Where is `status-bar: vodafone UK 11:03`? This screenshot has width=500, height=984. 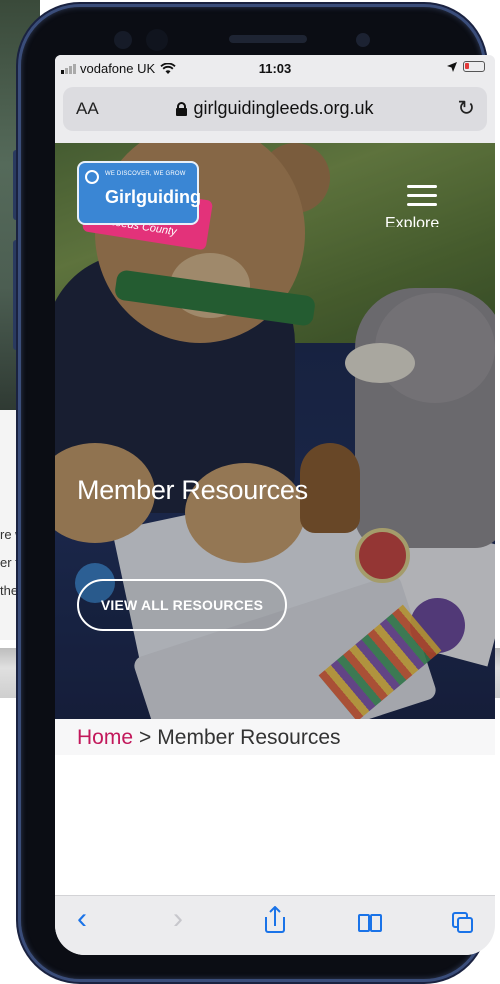
status-bar: vodafone UK 11:03 is located at coordinates (275, 69).